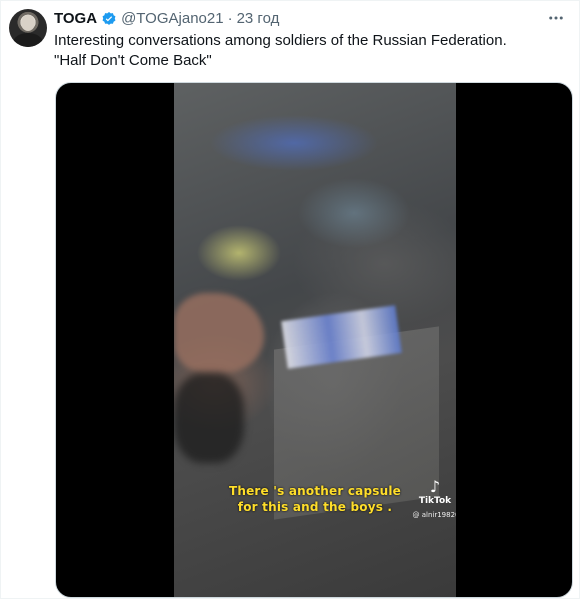 The width and height of the screenshot is (580, 599). I want to click on tiktok-logo-icon: ♪, so click(435, 486).